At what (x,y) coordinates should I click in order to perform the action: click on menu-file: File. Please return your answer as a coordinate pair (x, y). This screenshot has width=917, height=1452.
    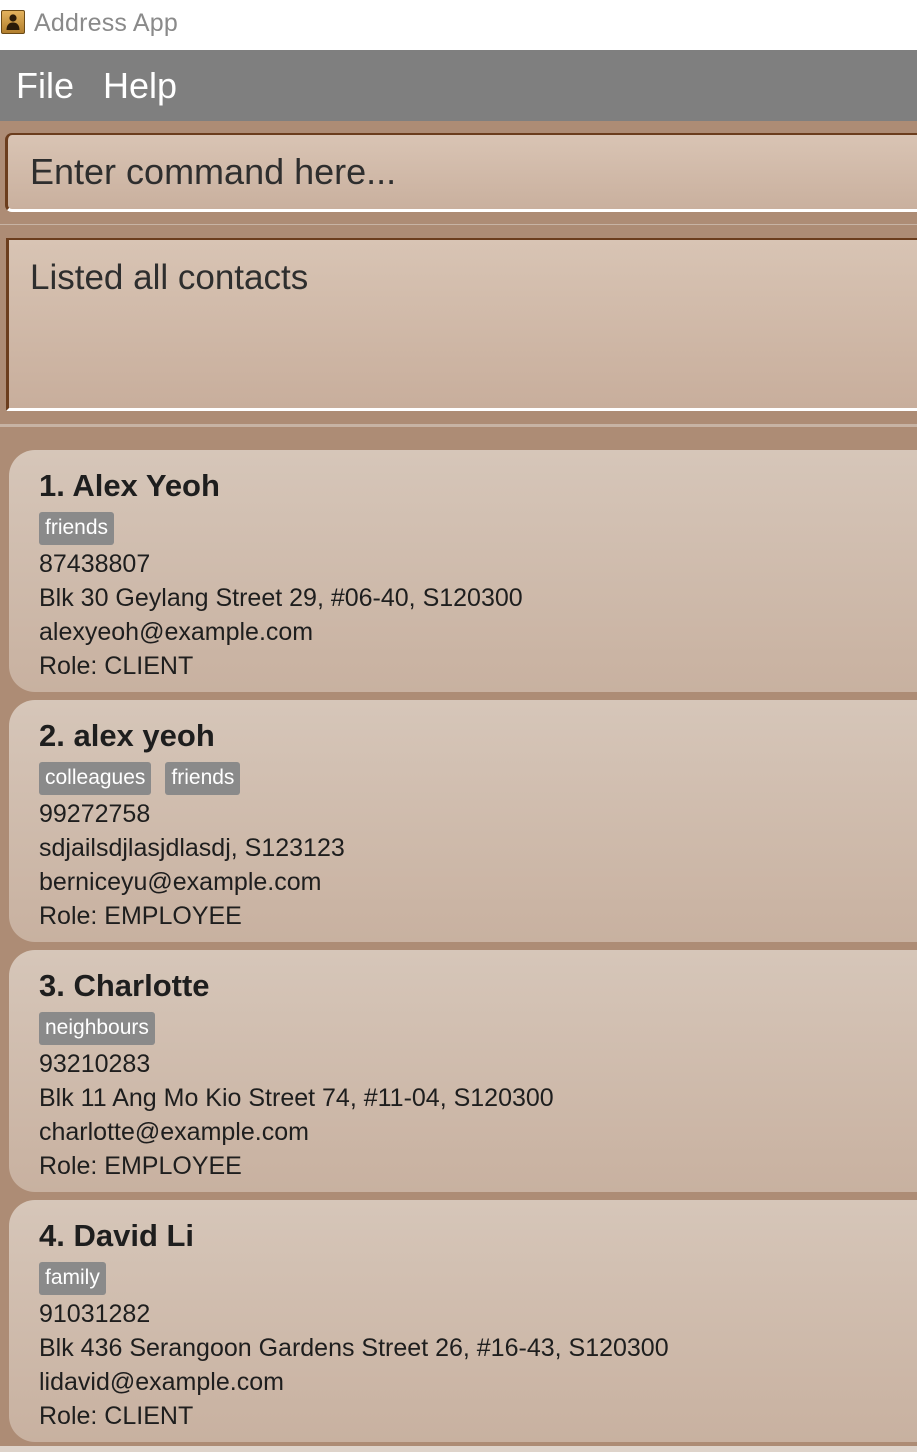
    Looking at the image, I should click on (45, 86).